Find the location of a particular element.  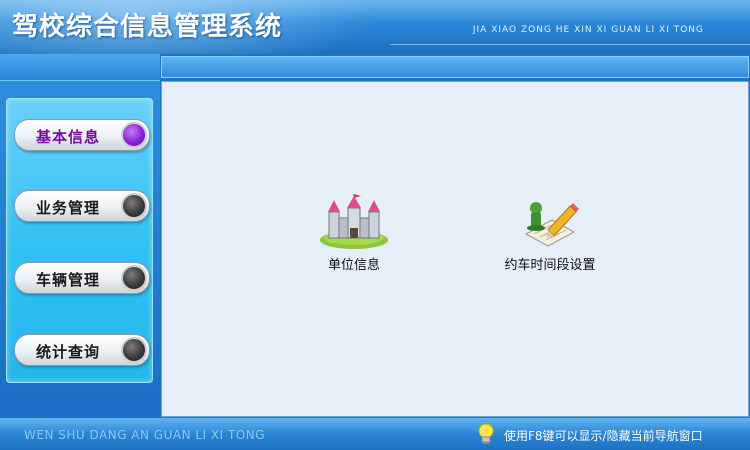

castle-icon is located at coordinates (354, 221).